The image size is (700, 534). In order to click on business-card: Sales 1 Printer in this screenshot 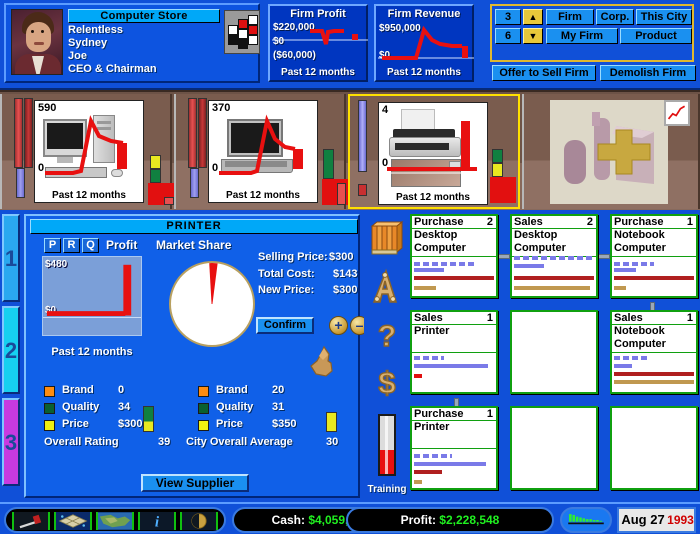, I will do `click(454, 352)`.